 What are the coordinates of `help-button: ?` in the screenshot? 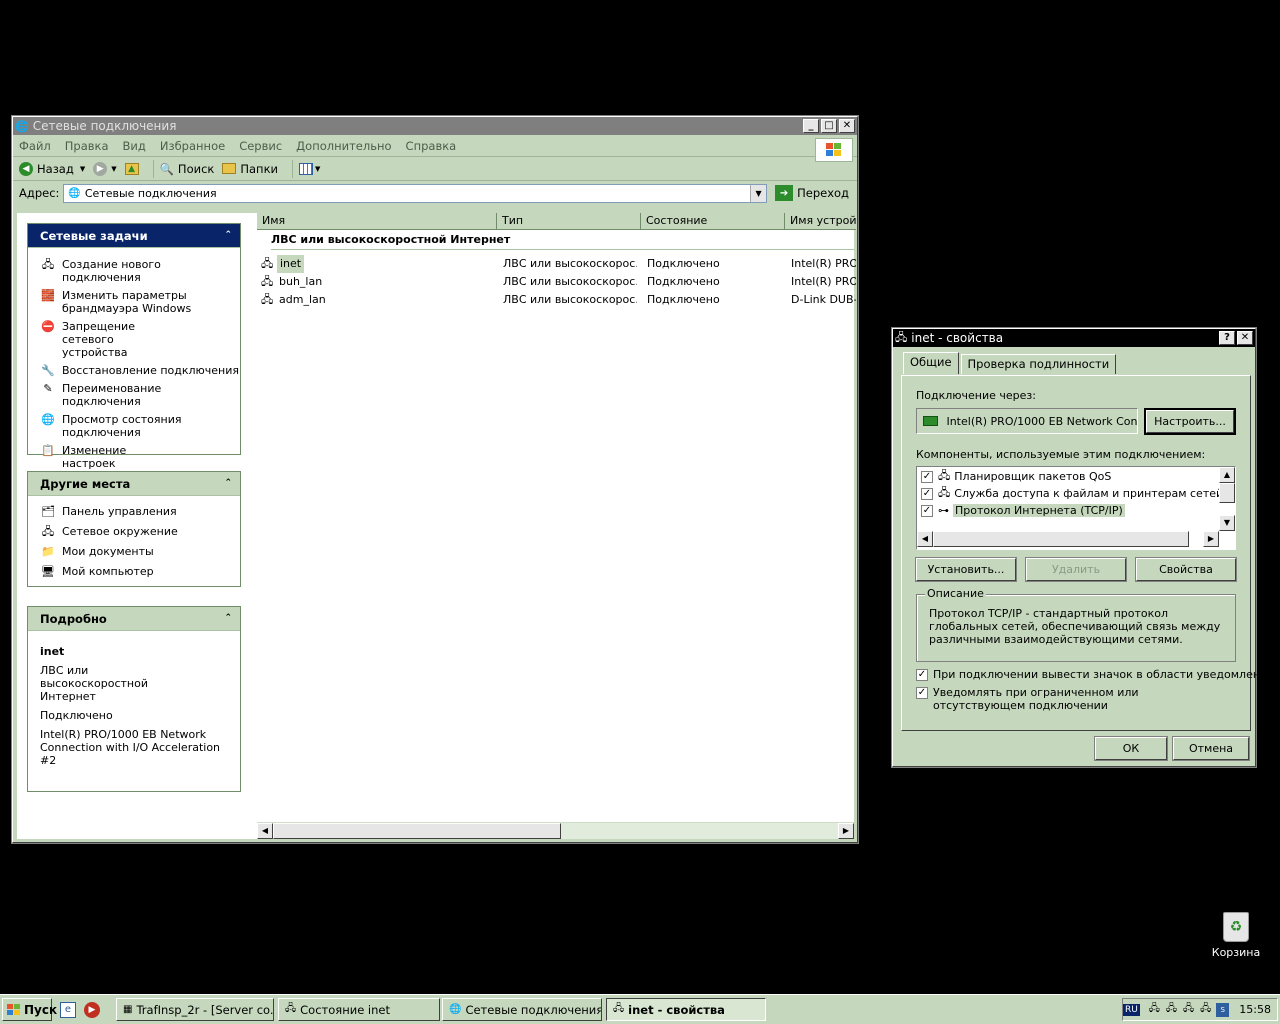 It's located at (1227, 338).